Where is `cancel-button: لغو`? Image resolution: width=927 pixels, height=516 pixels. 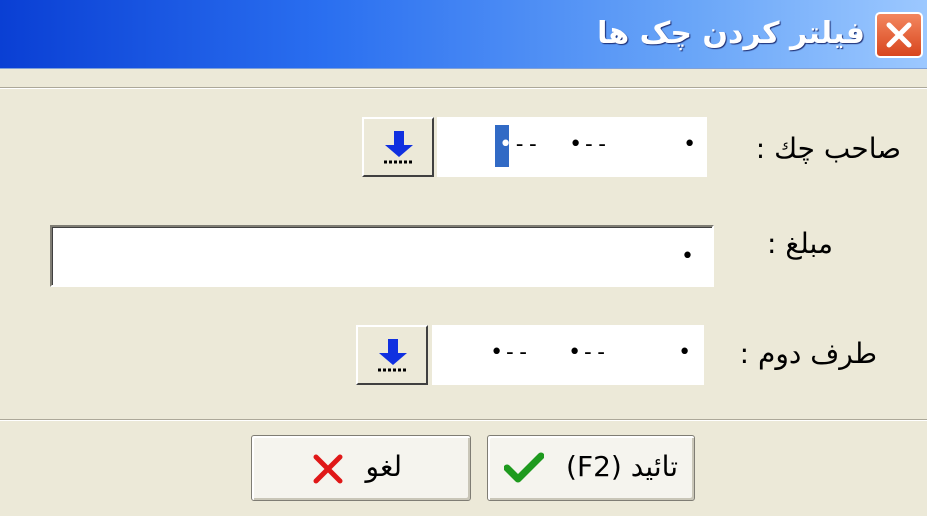
cancel-button: لغو is located at coordinates (361, 468).